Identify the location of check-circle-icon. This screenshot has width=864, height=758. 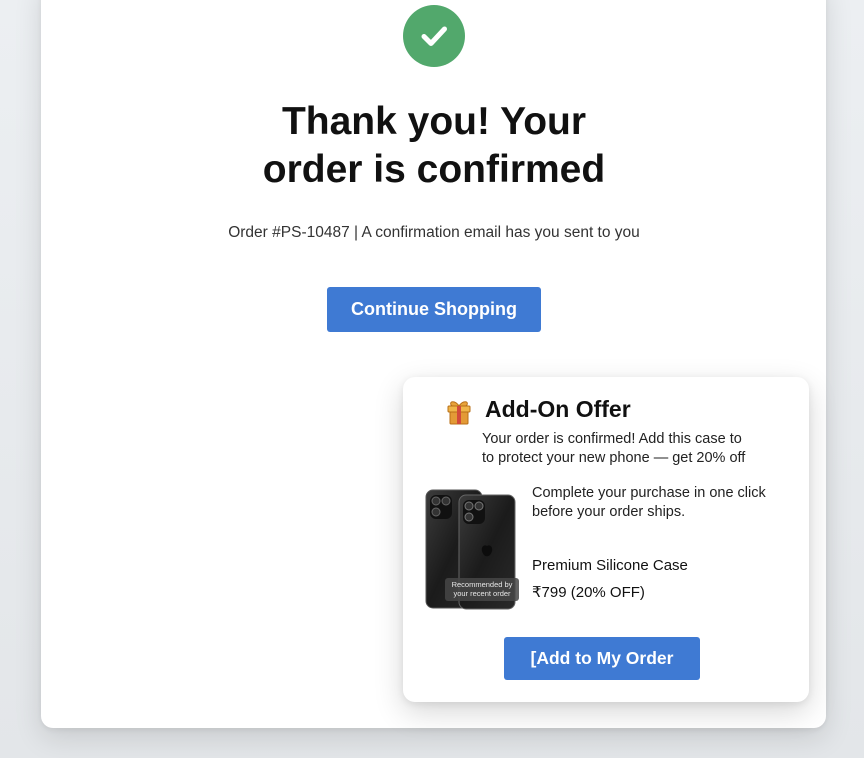
(434, 36).